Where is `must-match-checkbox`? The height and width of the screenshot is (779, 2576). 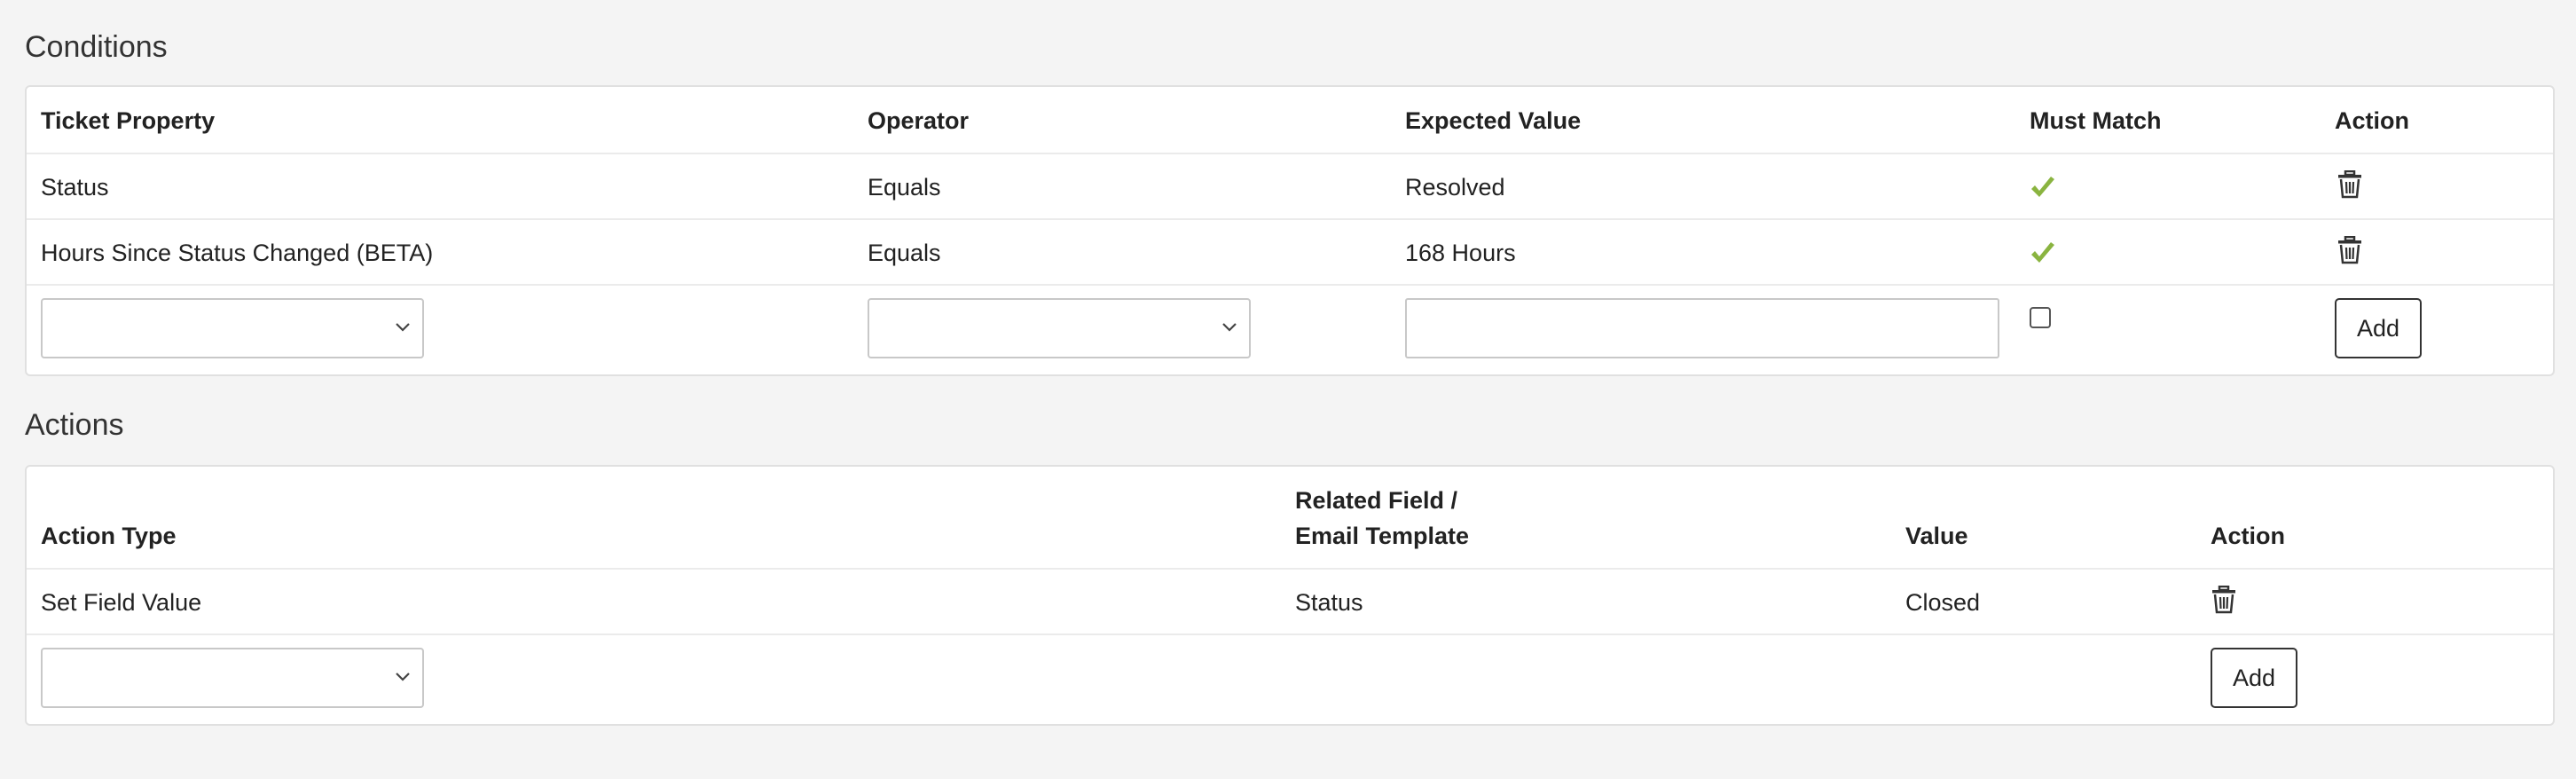 must-match-checkbox is located at coordinates (2040, 317).